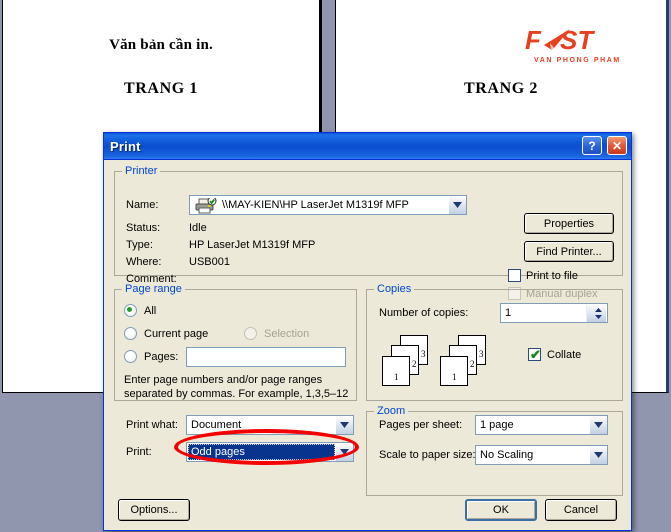 This screenshot has height=532, width=671. What do you see at coordinates (161, 88) in the screenshot?
I see `page1-label: TRANG 1` at bounding box center [161, 88].